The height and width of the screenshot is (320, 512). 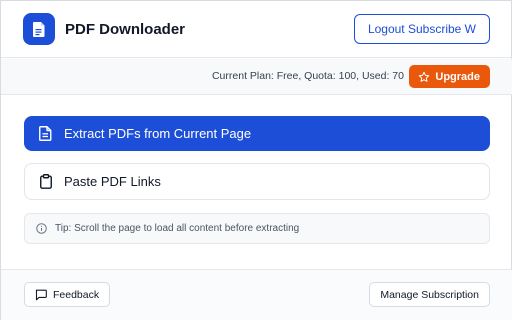 I want to click on upgrade-label: Upgrade, so click(x=457, y=76).